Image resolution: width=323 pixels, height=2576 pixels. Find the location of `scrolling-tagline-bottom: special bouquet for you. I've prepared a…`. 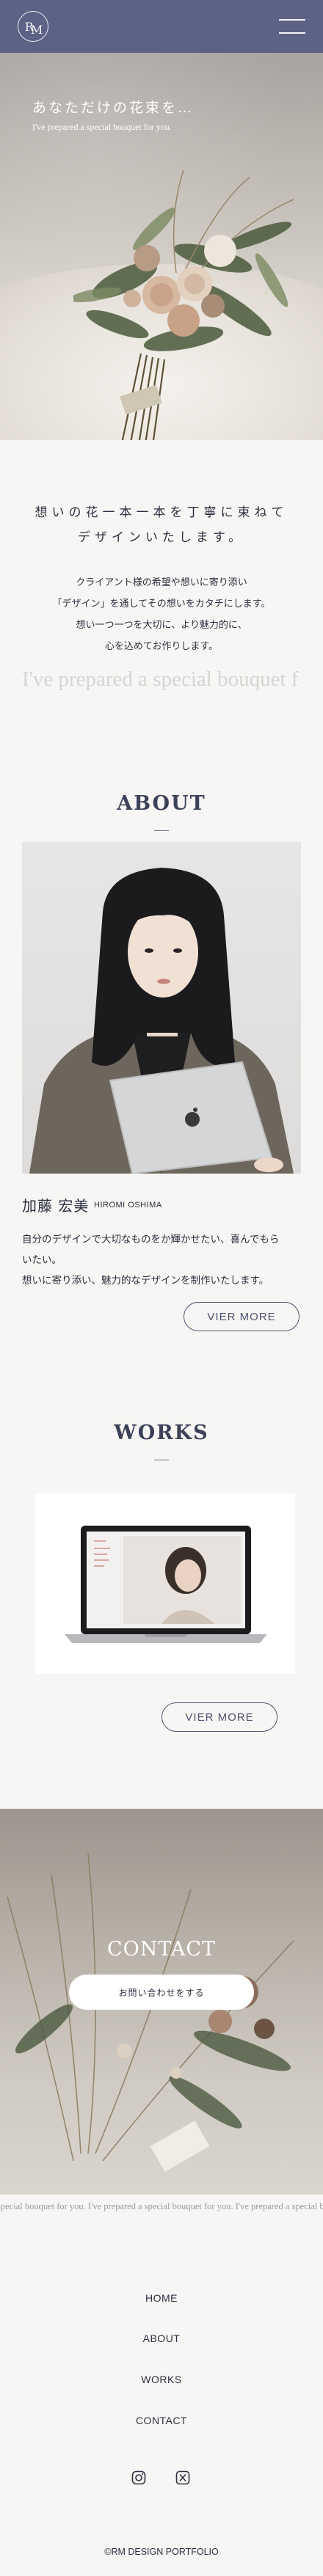

scrolling-tagline-bottom: special bouquet for you. I've prepared a… is located at coordinates (161, 2206).